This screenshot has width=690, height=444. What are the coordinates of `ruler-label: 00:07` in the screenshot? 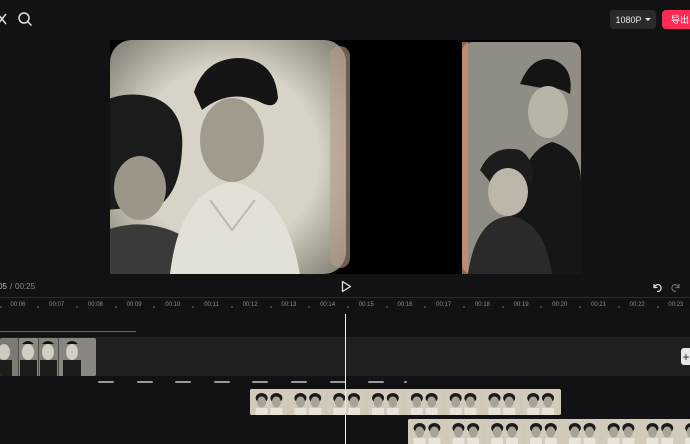 It's located at (57, 305).